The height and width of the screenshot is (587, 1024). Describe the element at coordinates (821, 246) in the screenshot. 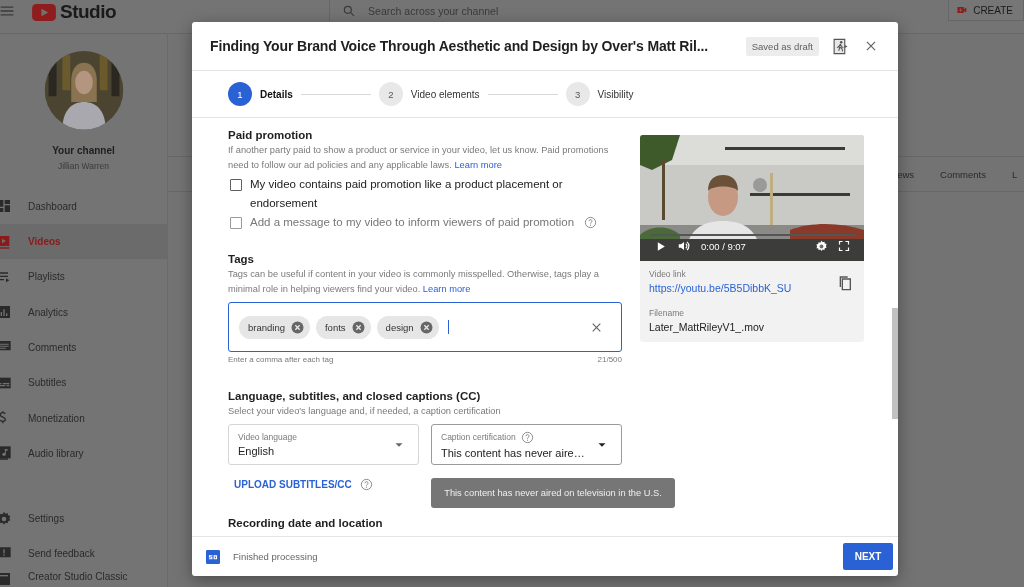

I see `settings-icon` at that location.